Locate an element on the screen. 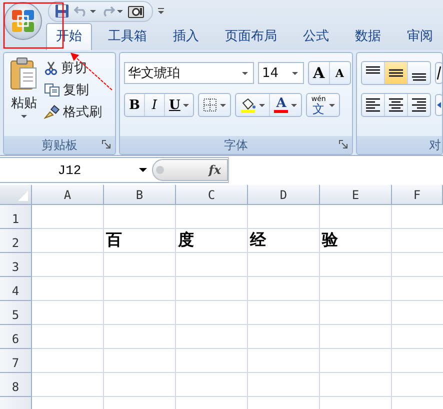  paste-button: 粘贴 is located at coordinates (24, 94).